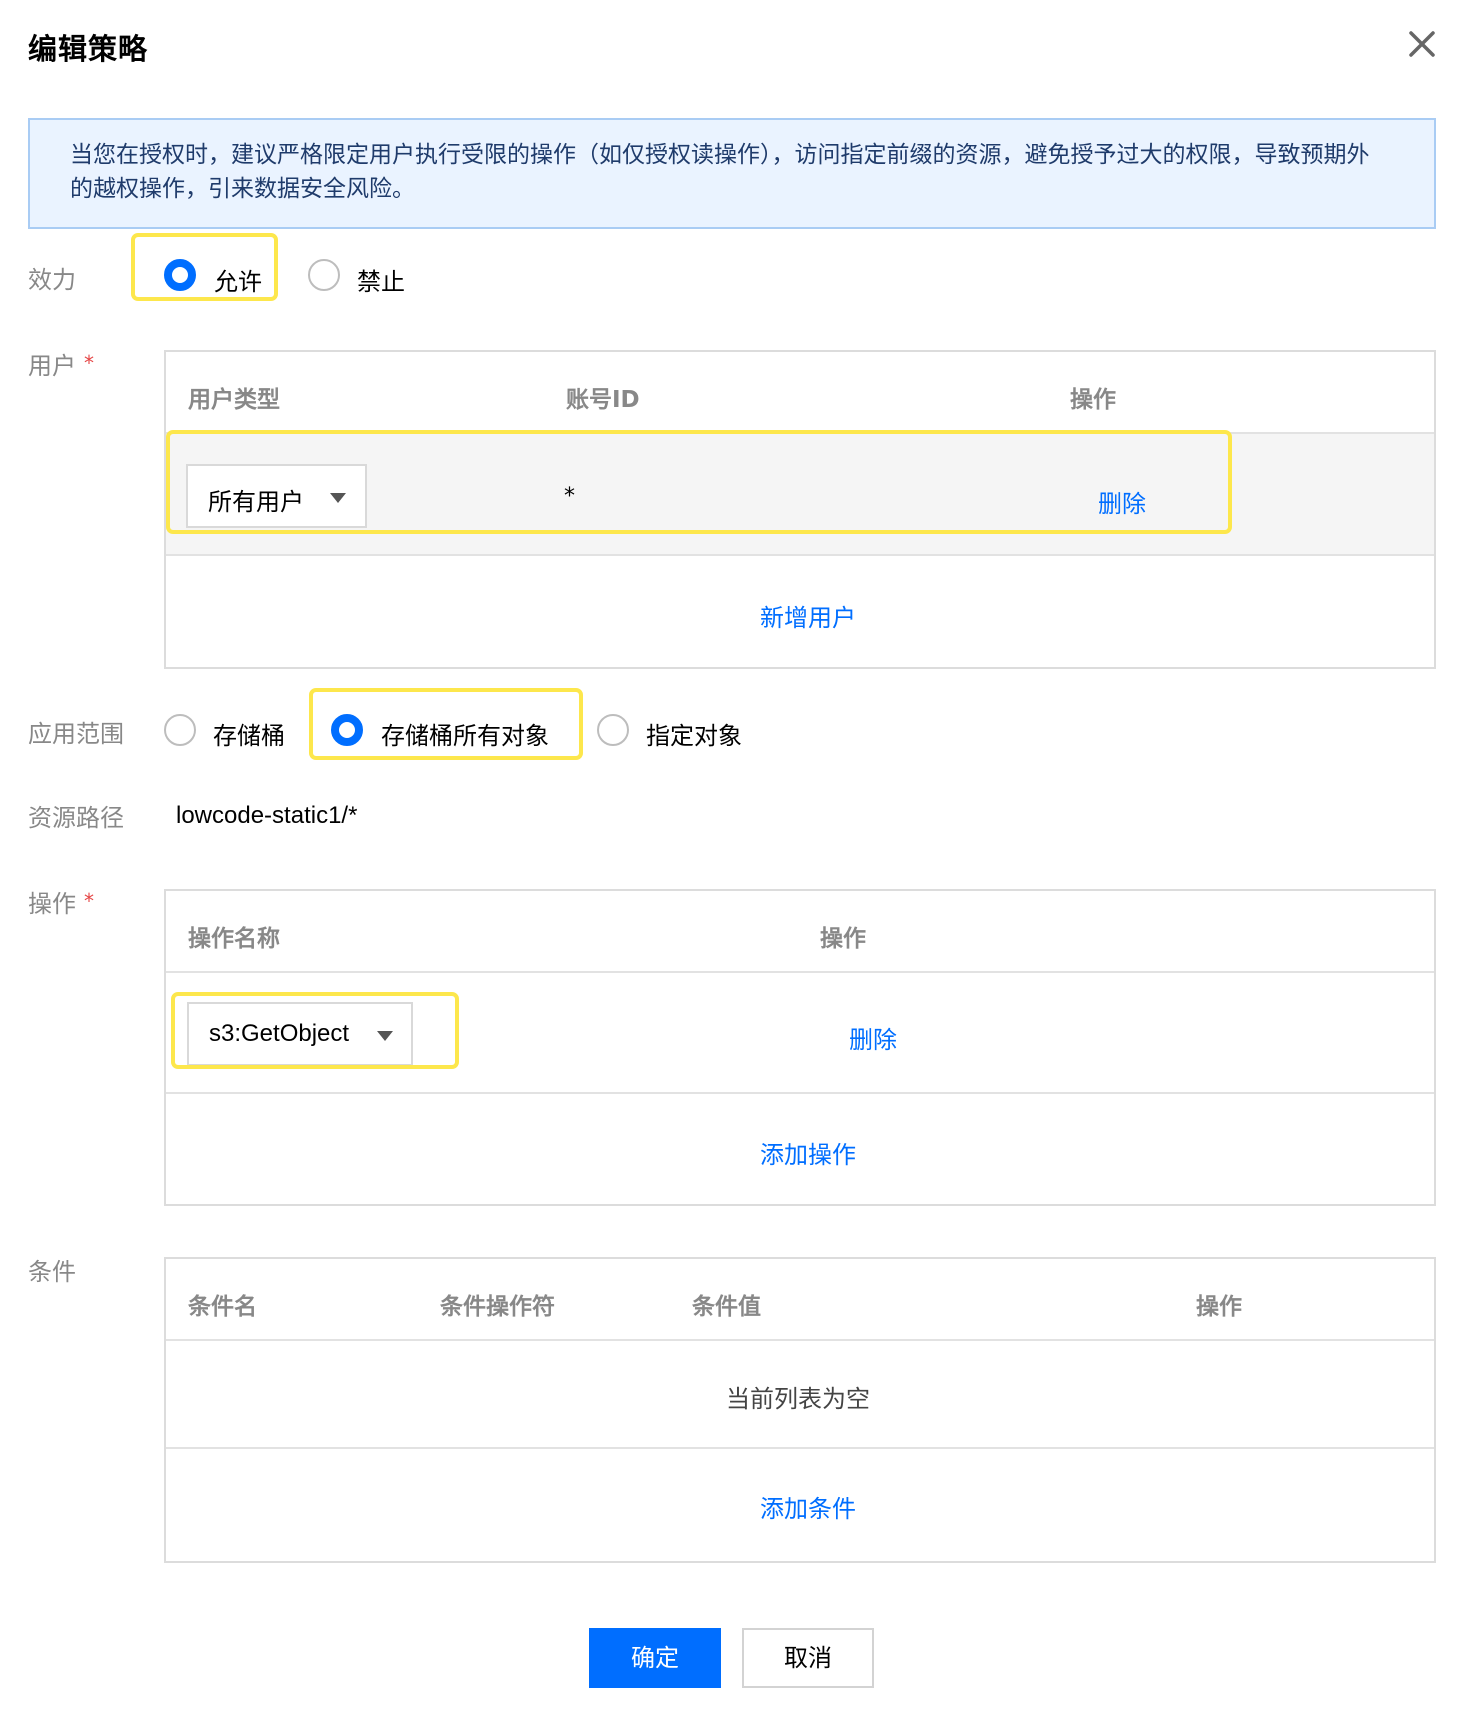  I want to click on cancel-button: 取消, so click(808, 1658).